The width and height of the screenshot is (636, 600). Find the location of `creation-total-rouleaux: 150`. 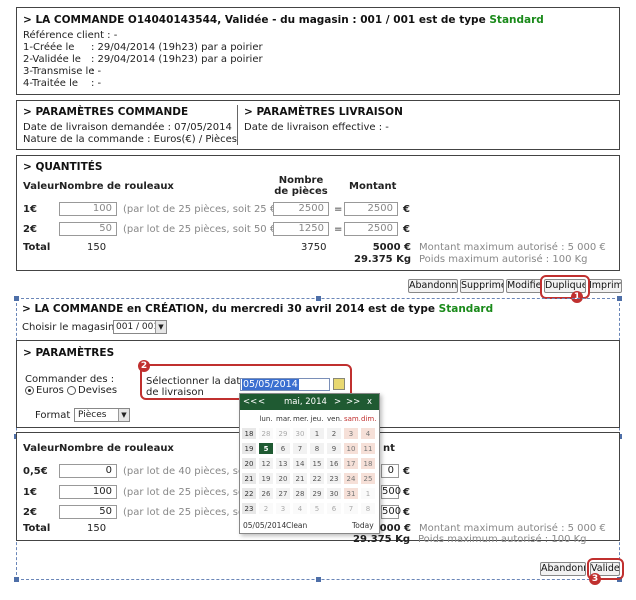

creation-total-rouleaux: 150 is located at coordinates (97, 528).